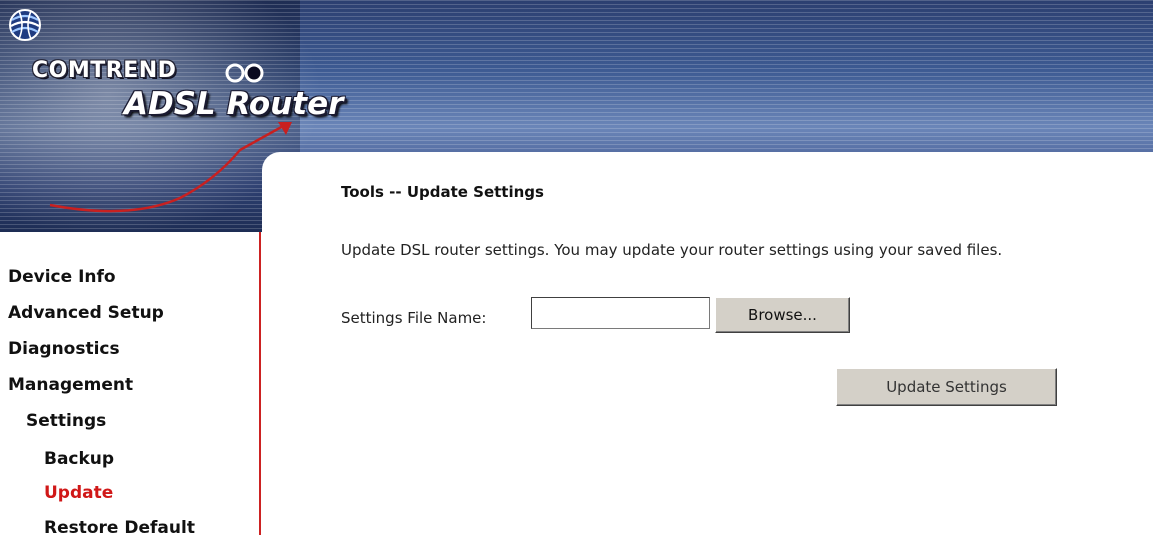 This screenshot has height=538, width=1153. I want to click on sidebar-item-restore-default: Restore Default, so click(119, 528).